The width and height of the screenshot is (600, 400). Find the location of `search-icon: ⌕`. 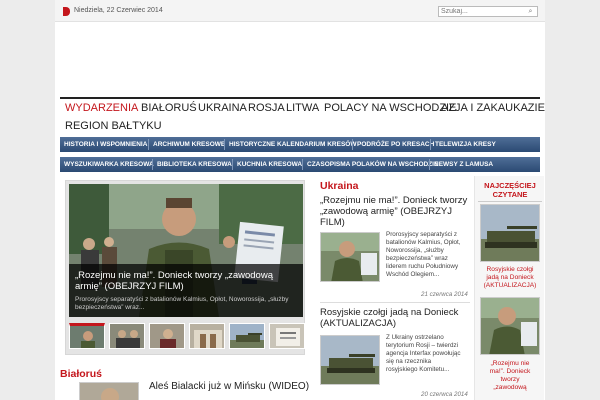

search-icon: ⌕ is located at coordinates (530, 12).